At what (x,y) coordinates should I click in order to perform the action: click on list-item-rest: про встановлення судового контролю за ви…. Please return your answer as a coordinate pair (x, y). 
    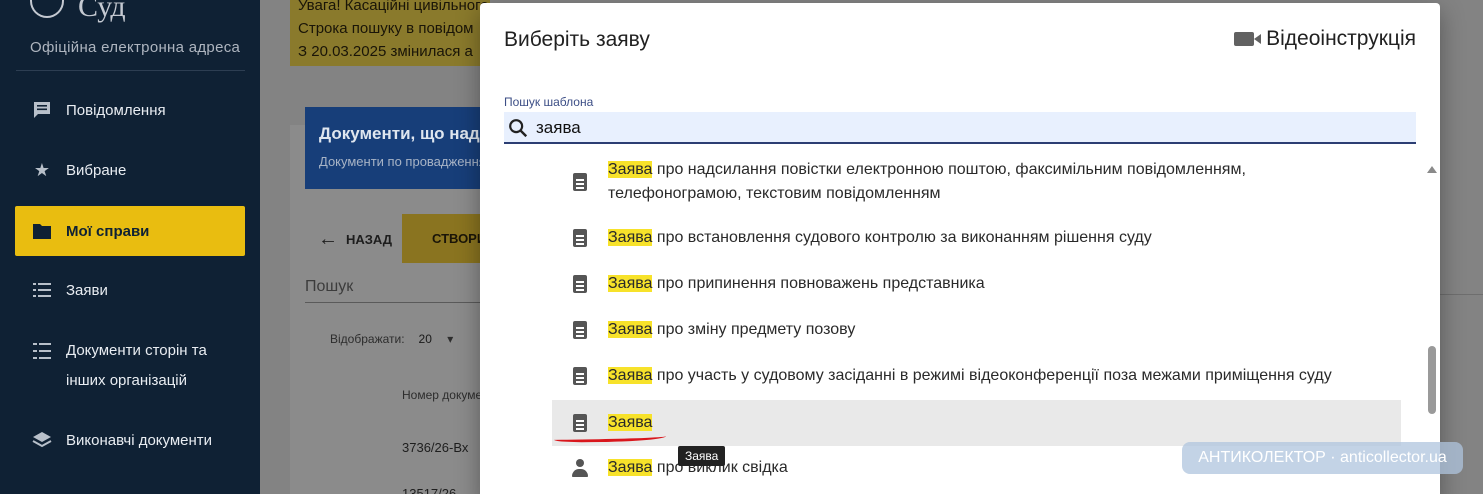
    Looking at the image, I should click on (902, 237).